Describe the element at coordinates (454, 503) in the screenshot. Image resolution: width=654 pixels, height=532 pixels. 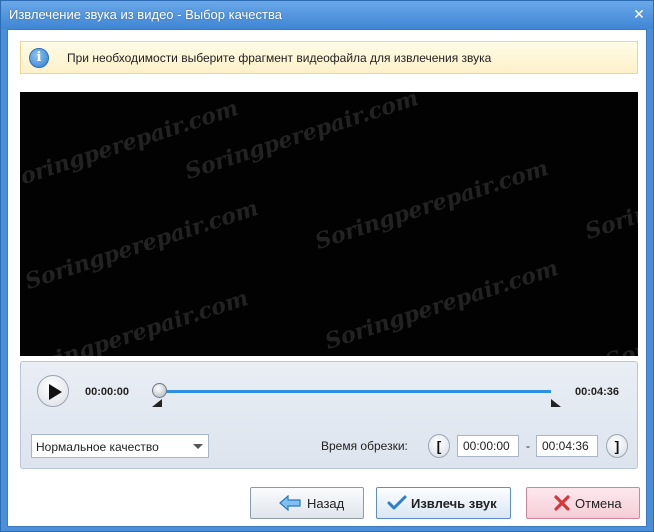
I see `extract-label: Извлечь звук` at that location.